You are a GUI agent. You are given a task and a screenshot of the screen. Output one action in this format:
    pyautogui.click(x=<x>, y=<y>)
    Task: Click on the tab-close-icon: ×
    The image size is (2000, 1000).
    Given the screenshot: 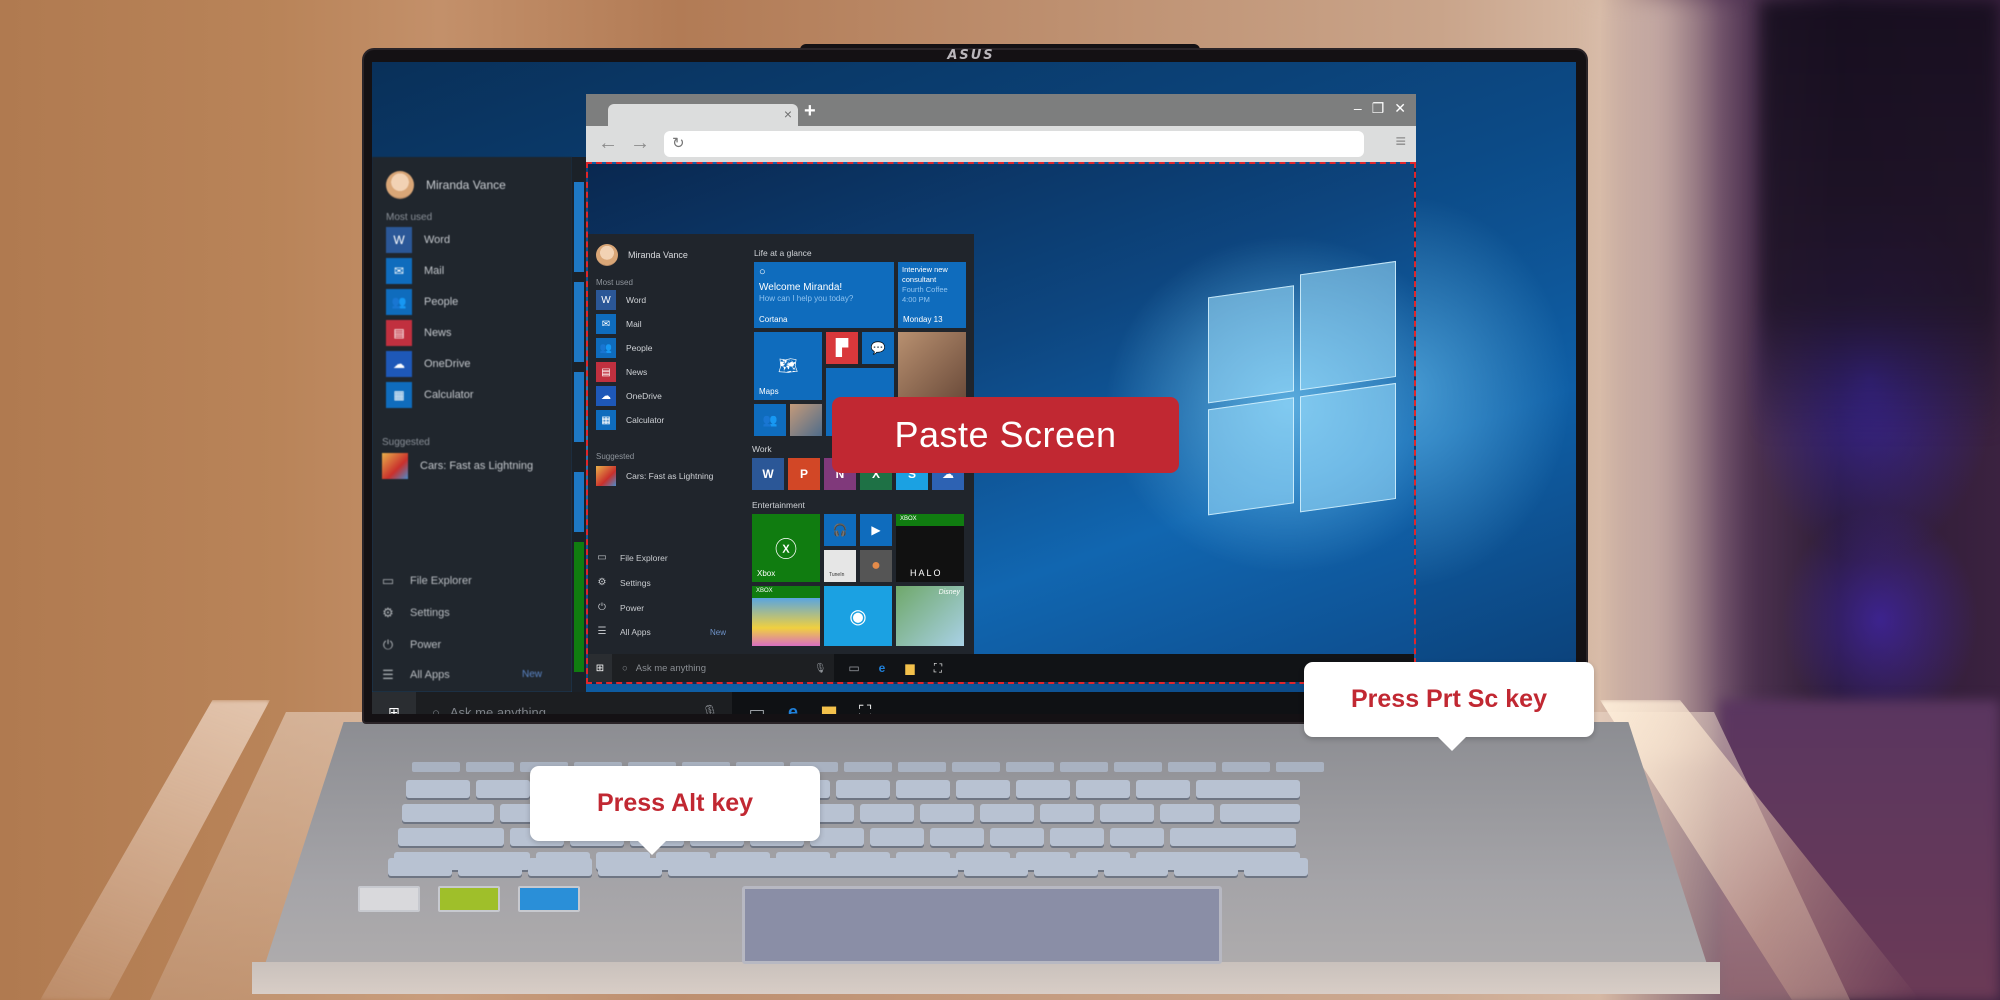 What is the action you would take?
    pyautogui.click(x=788, y=114)
    